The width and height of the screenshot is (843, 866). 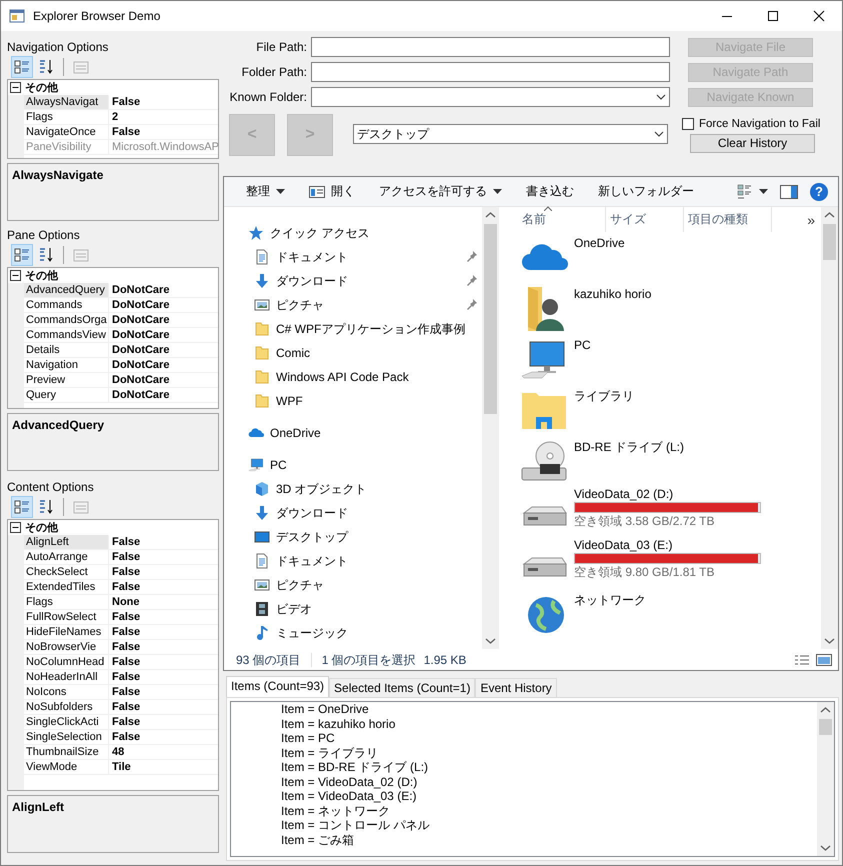 I want to click on category-label: その他, so click(x=41, y=528).